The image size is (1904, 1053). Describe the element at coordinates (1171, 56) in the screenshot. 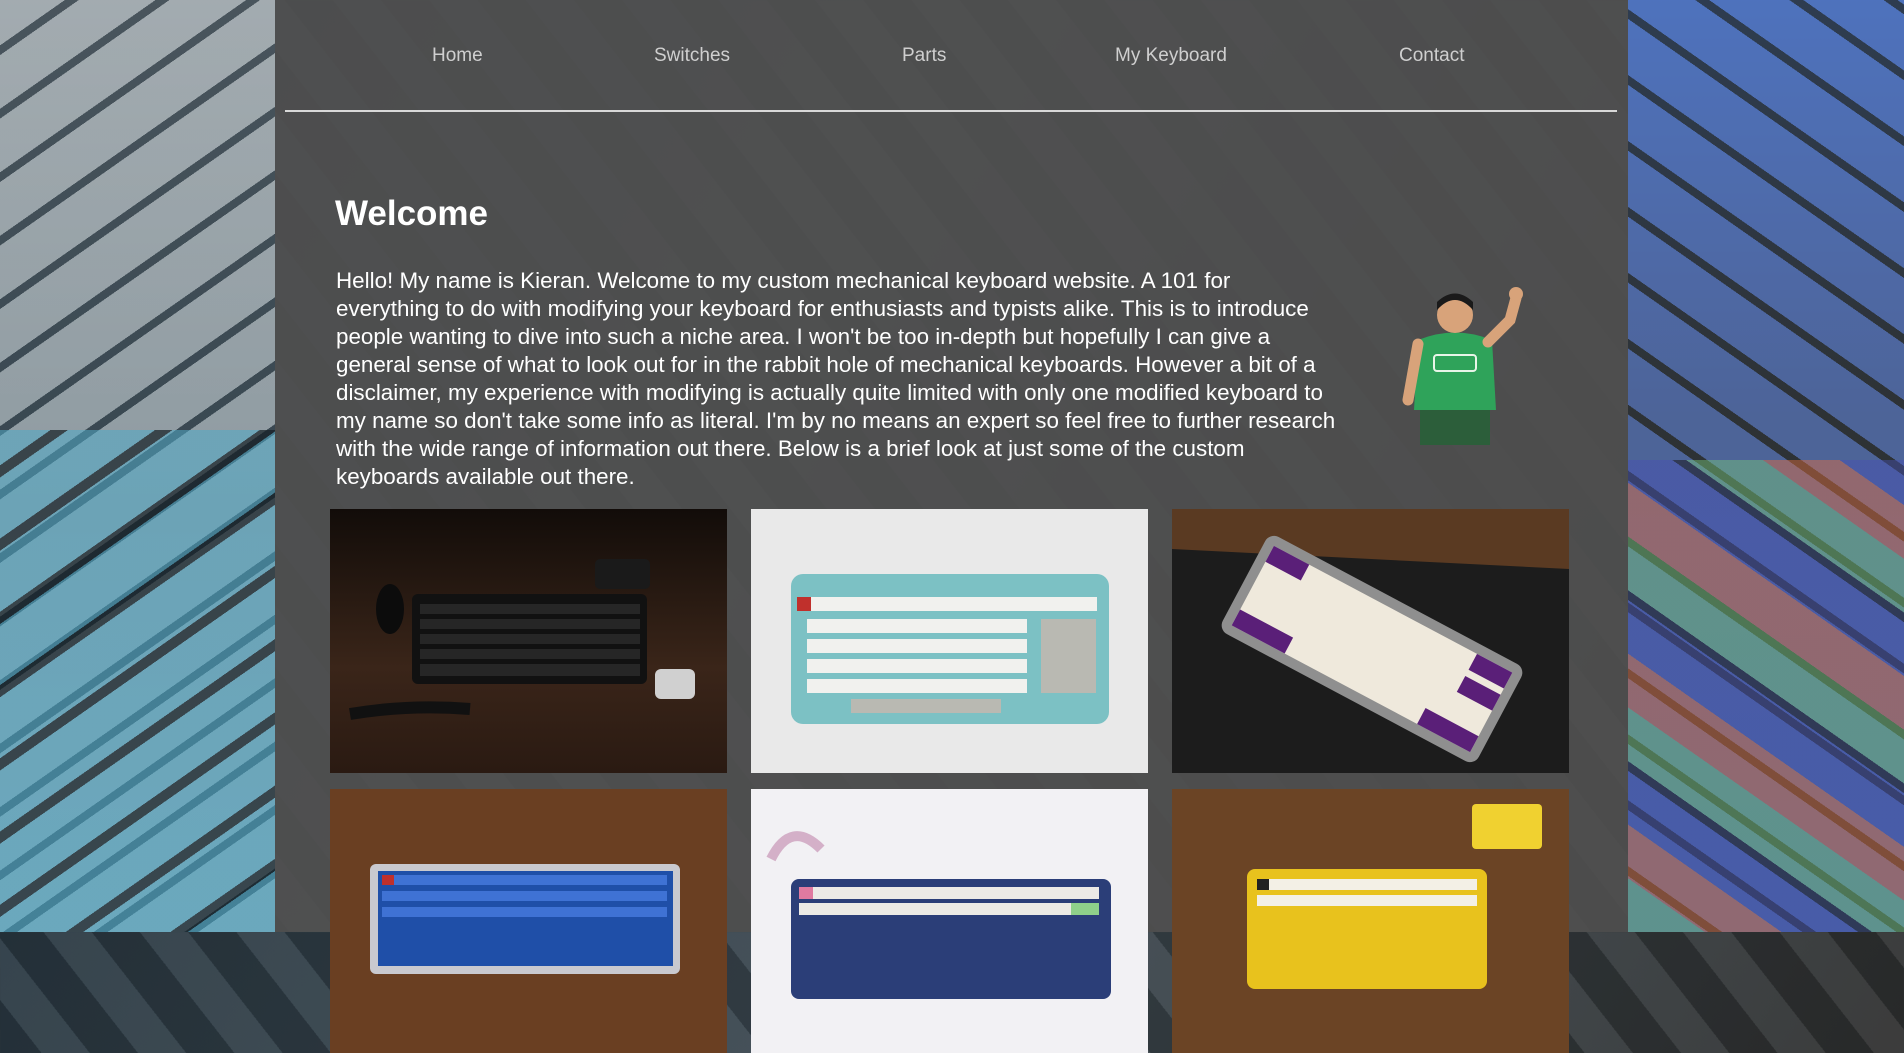

I see `nav-my-keyboard: My Keyboard` at that location.